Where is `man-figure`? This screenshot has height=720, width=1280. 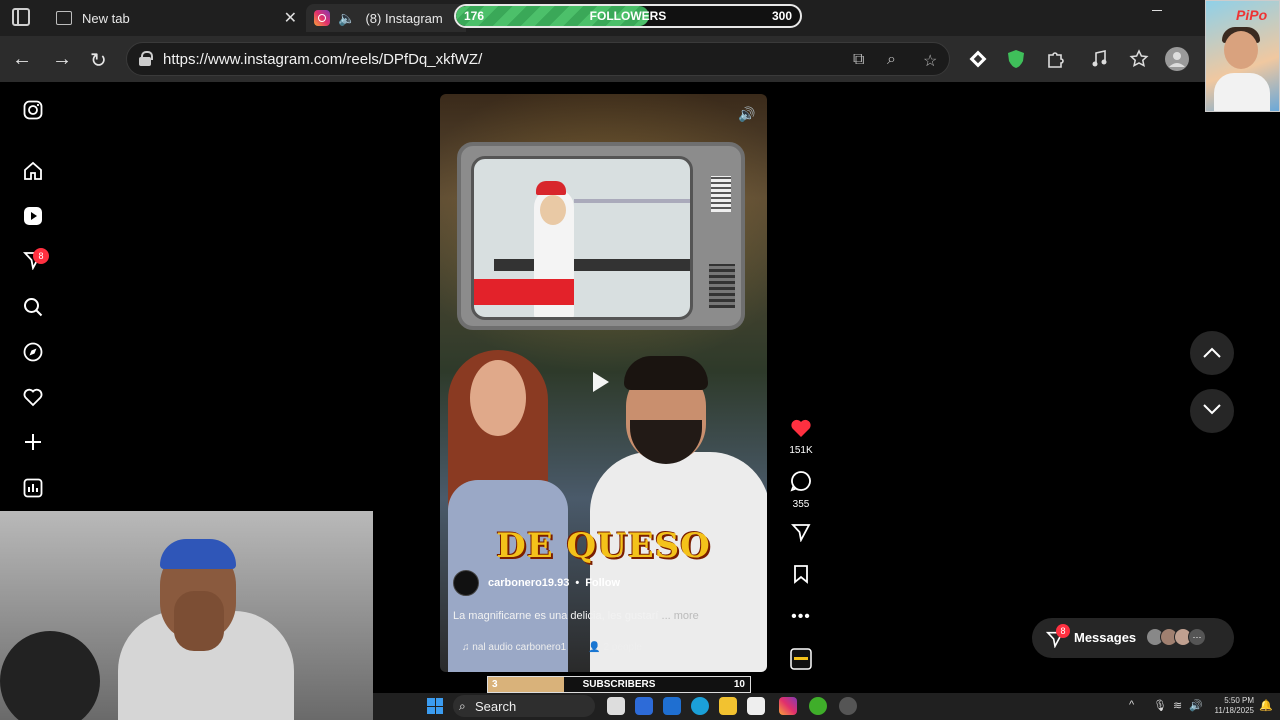 man-figure is located at coordinates (678, 514).